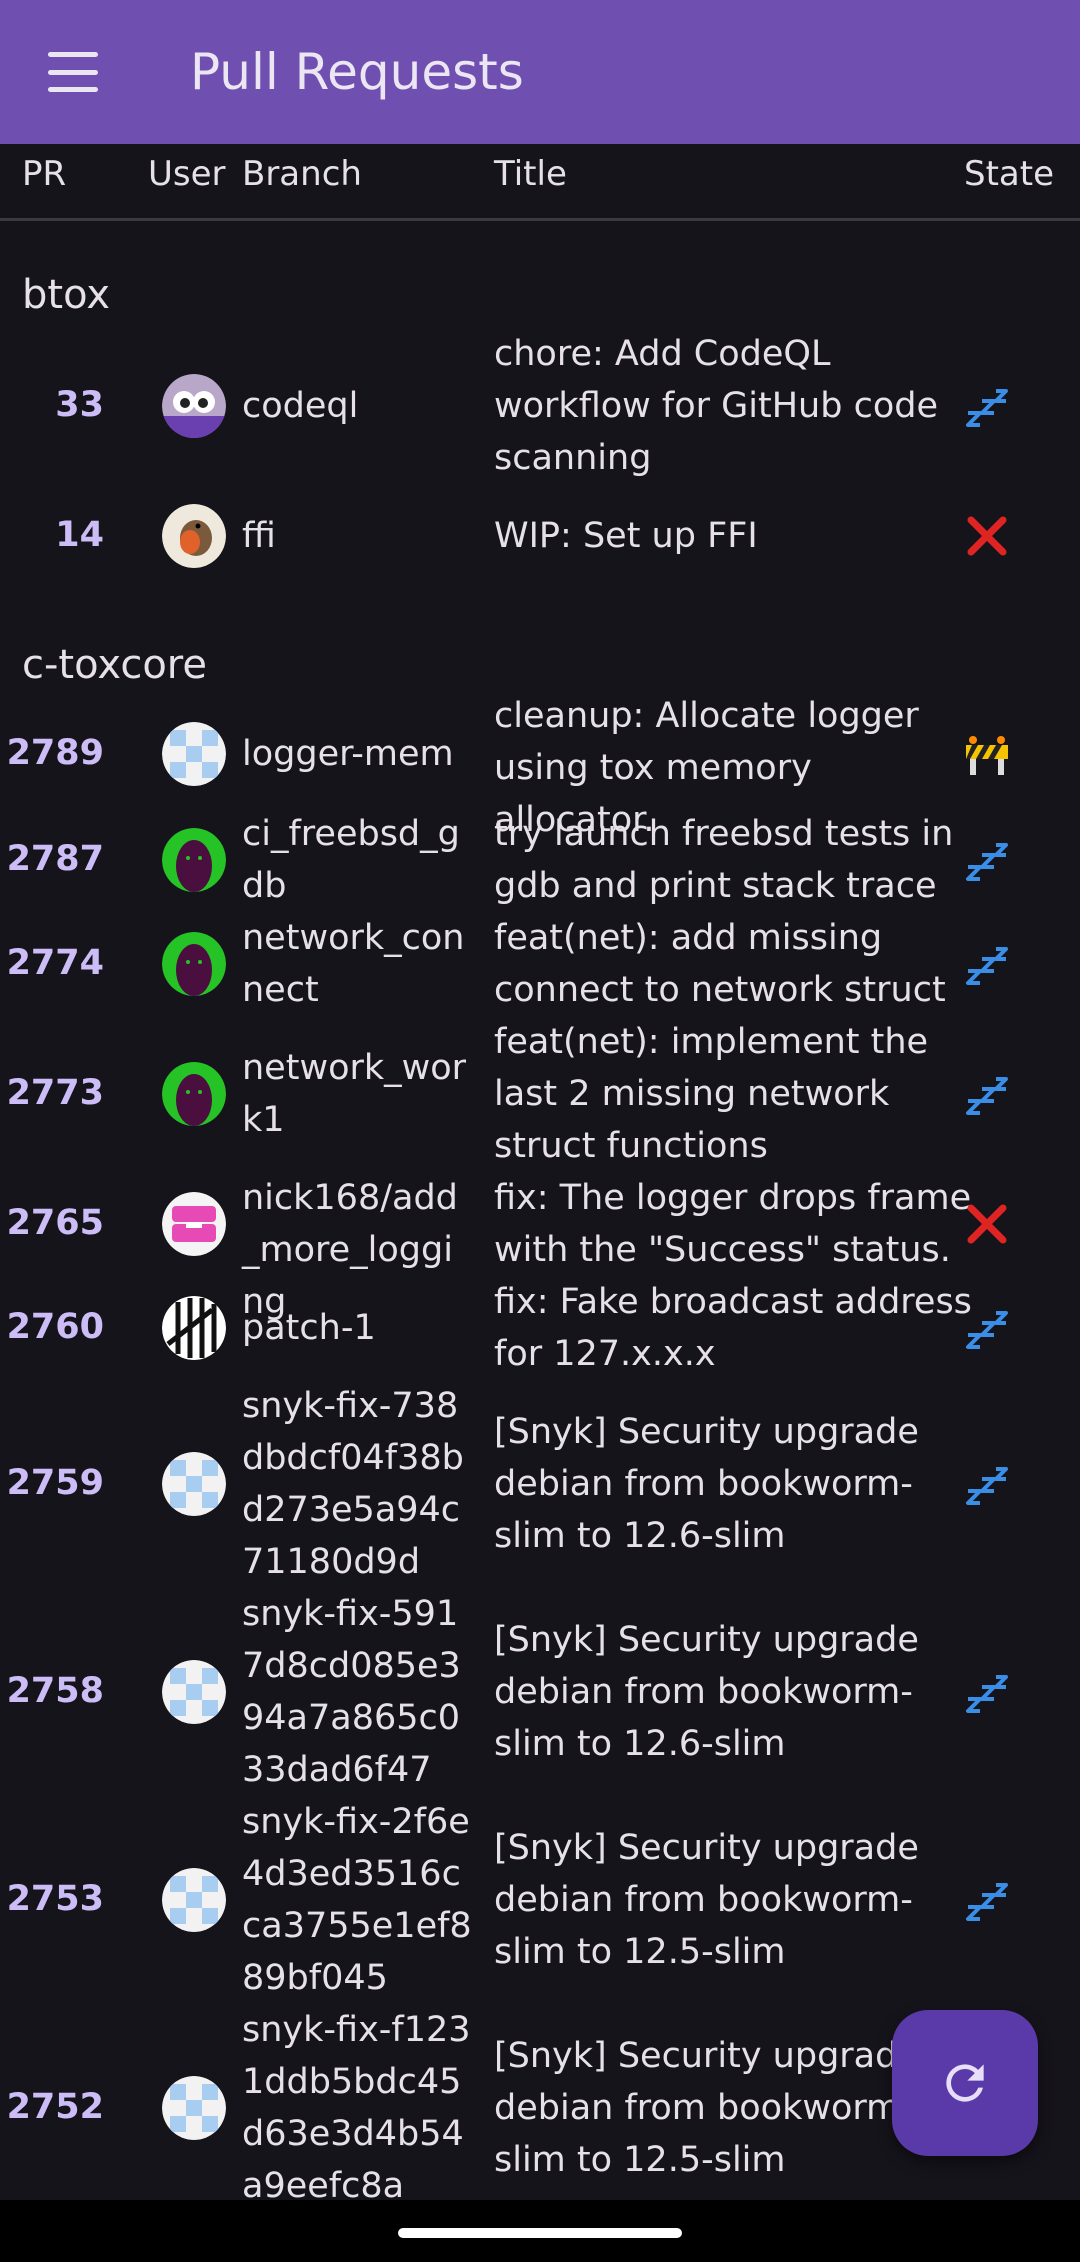 Image resolution: width=1080 pixels, height=2262 pixels. Describe the element at coordinates (85, 72) in the screenshot. I see `hamburger-menu-icon` at that location.